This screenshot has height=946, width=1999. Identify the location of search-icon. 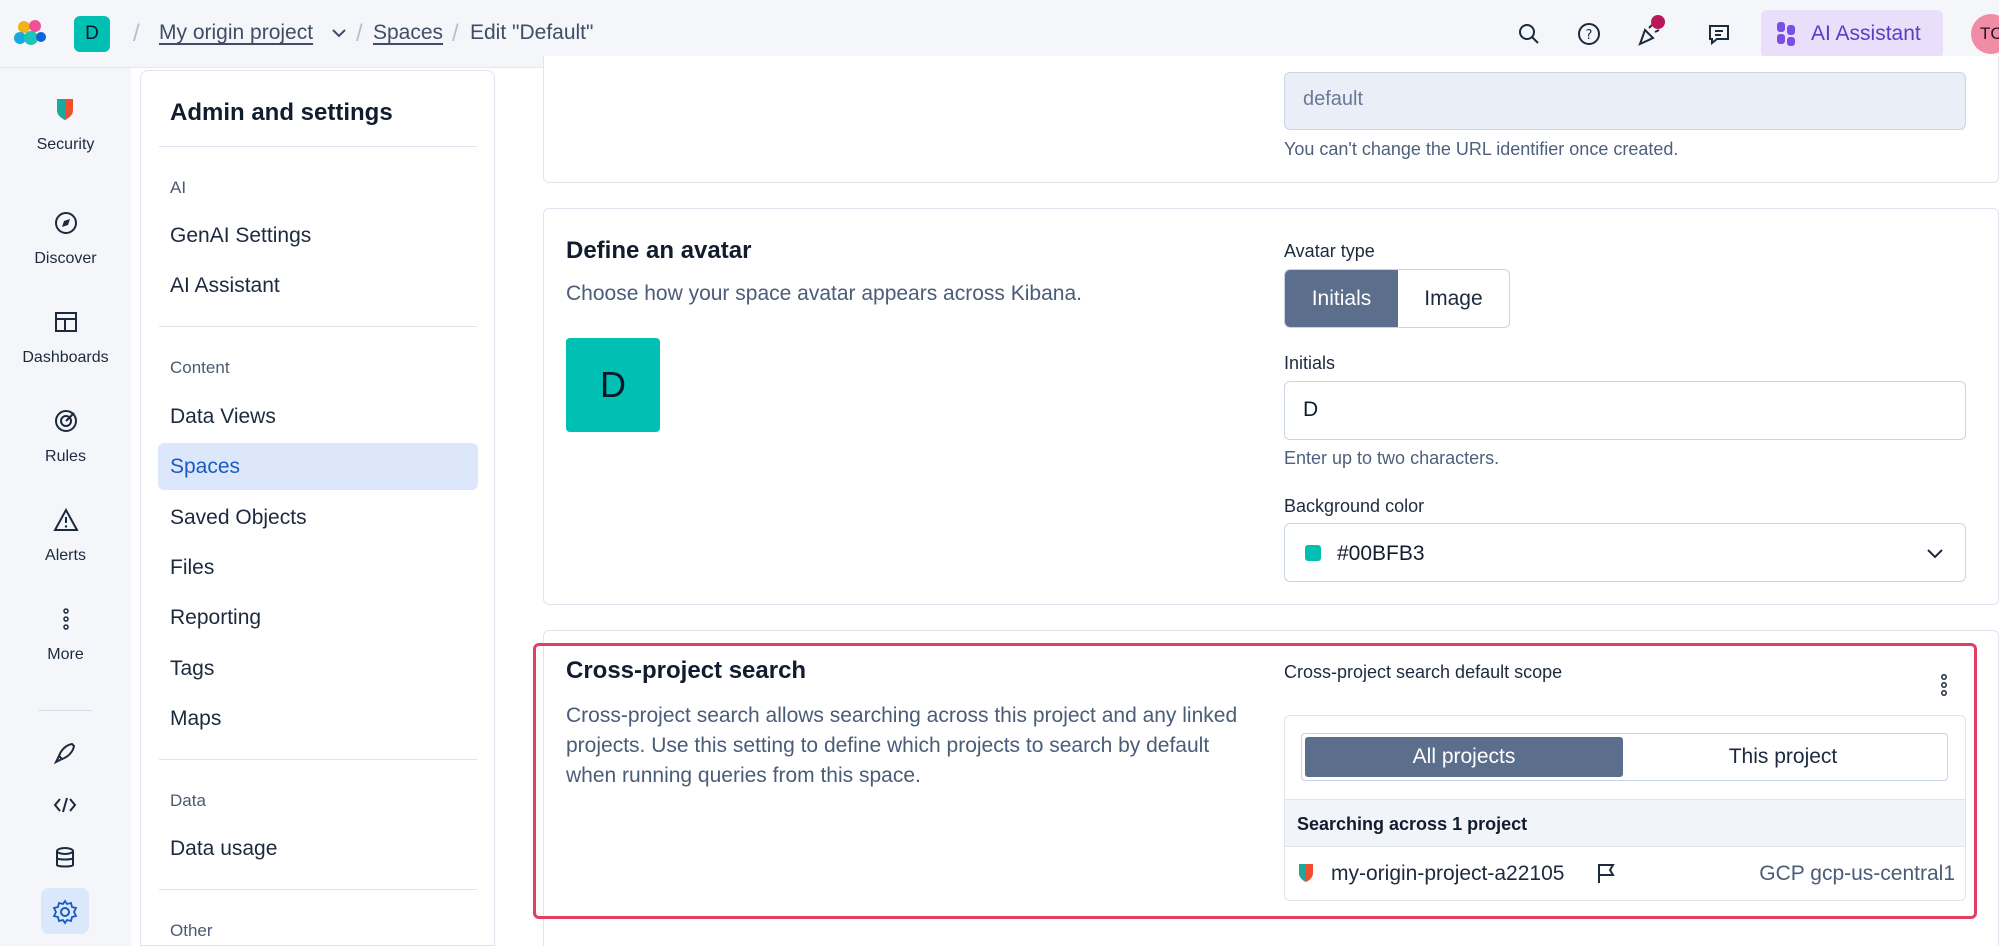
(1529, 34).